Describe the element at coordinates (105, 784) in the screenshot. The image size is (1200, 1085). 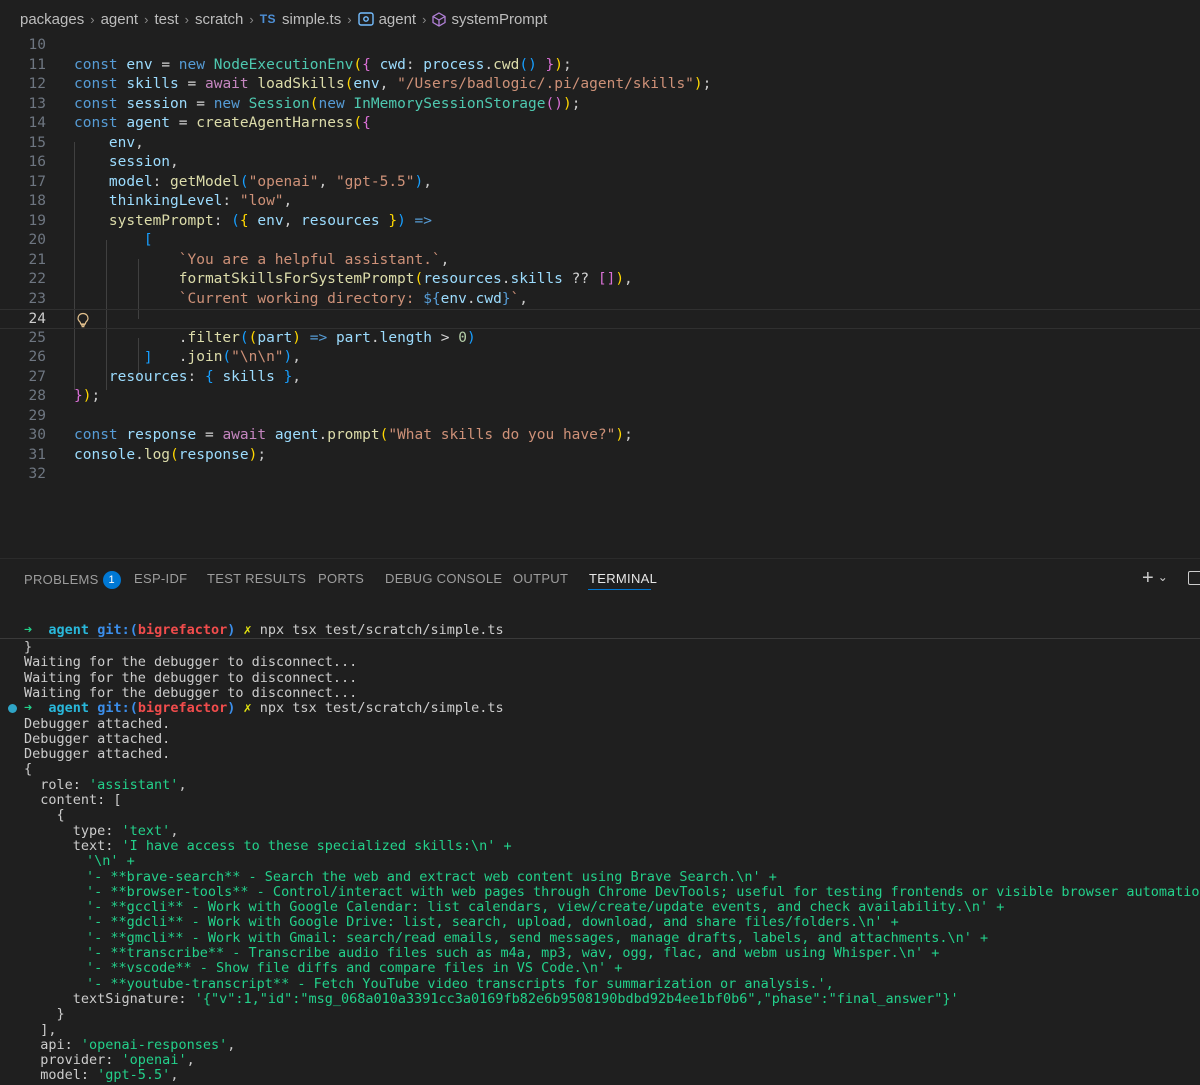
I see `terminal-line: role: 'assistant',` at that location.